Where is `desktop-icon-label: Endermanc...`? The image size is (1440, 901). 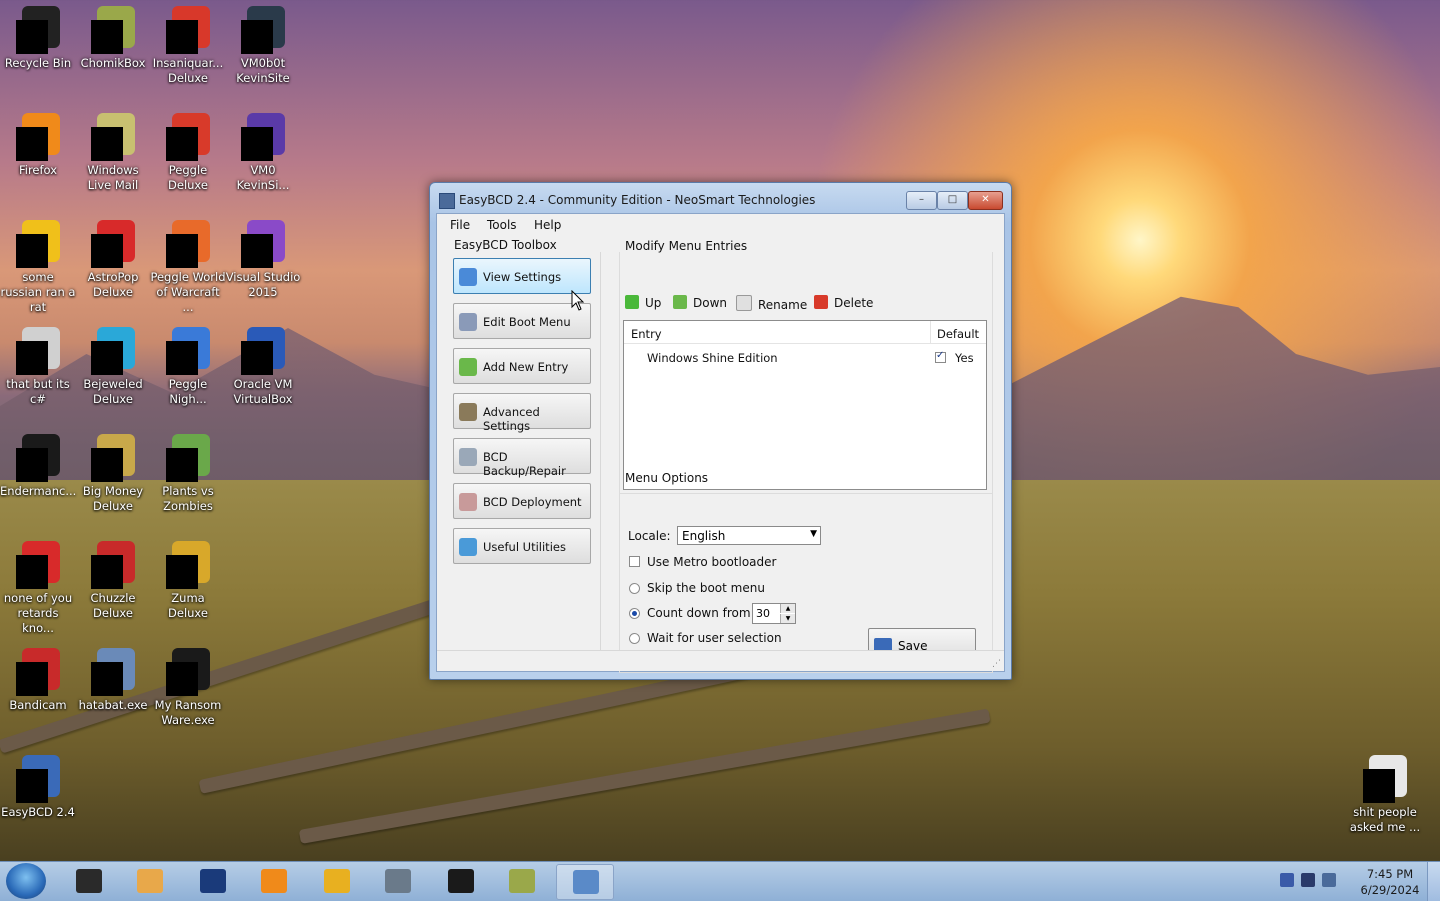 desktop-icon-label: Endermanc... is located at coordinates (38, 491).